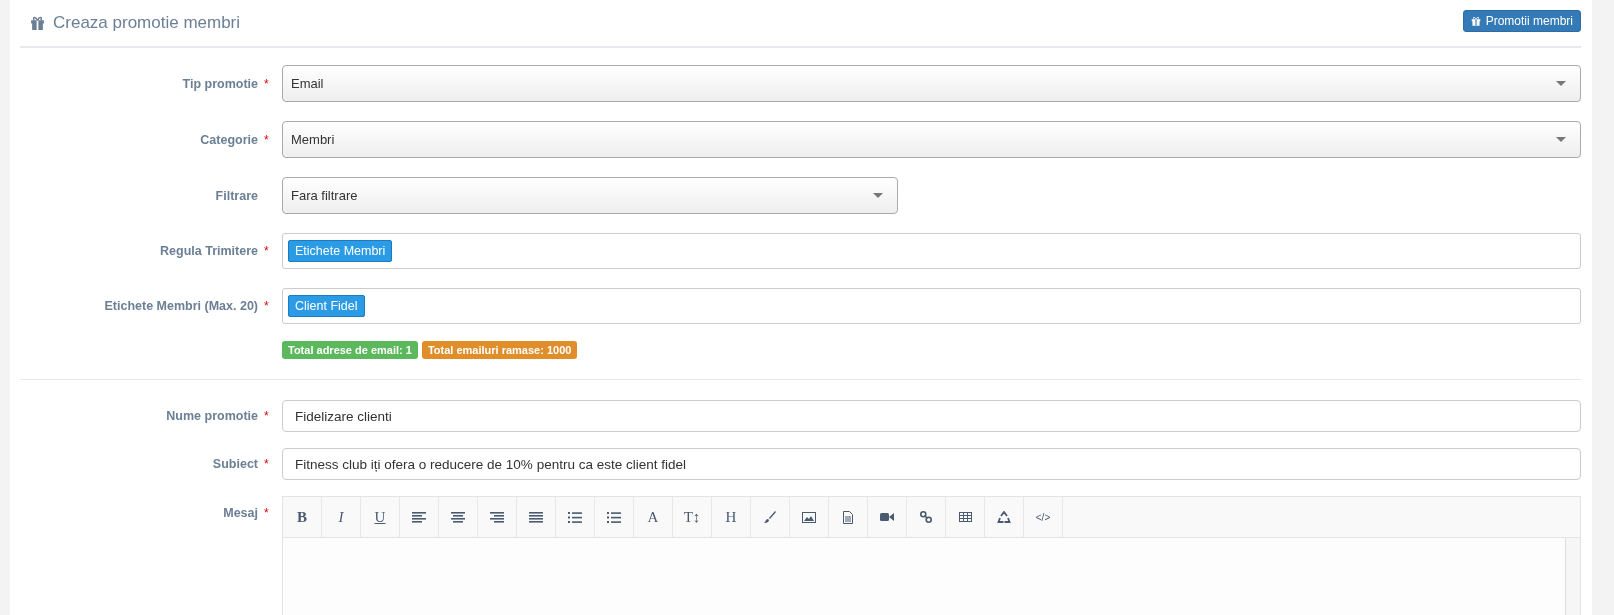  Describe the element at coordinates (731, 517) in the screenshot. I see `heading-button: H` at that location.